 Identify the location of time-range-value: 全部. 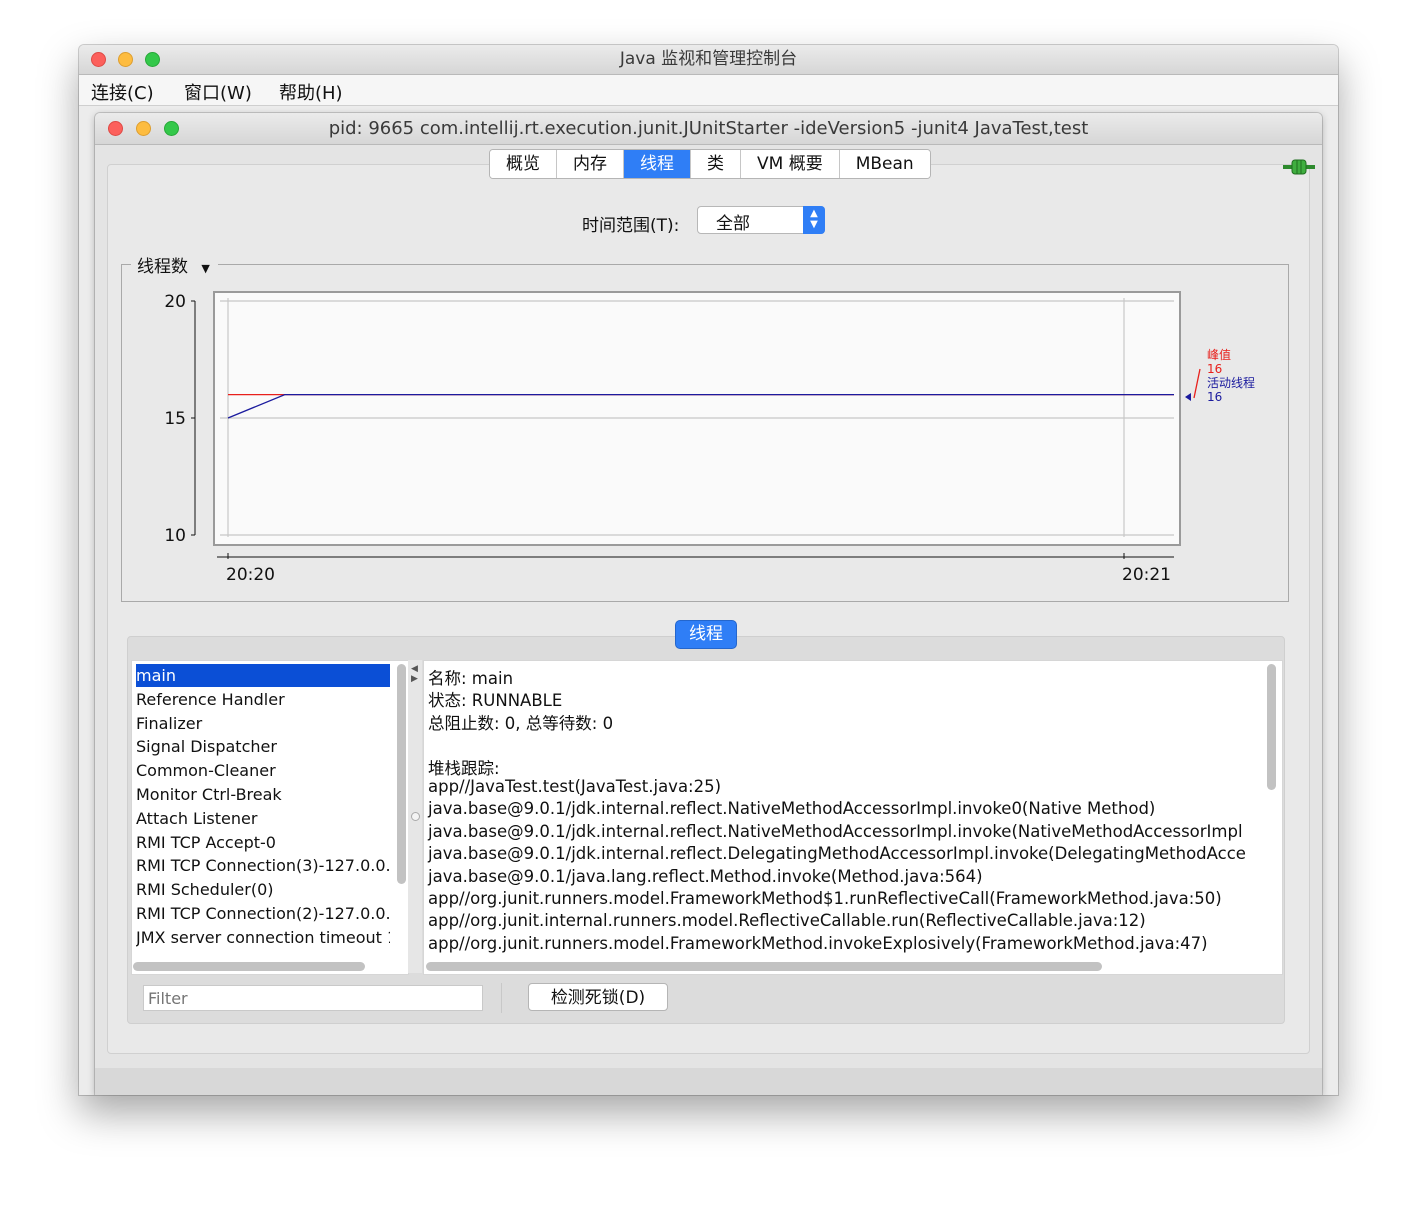
(733, 224).